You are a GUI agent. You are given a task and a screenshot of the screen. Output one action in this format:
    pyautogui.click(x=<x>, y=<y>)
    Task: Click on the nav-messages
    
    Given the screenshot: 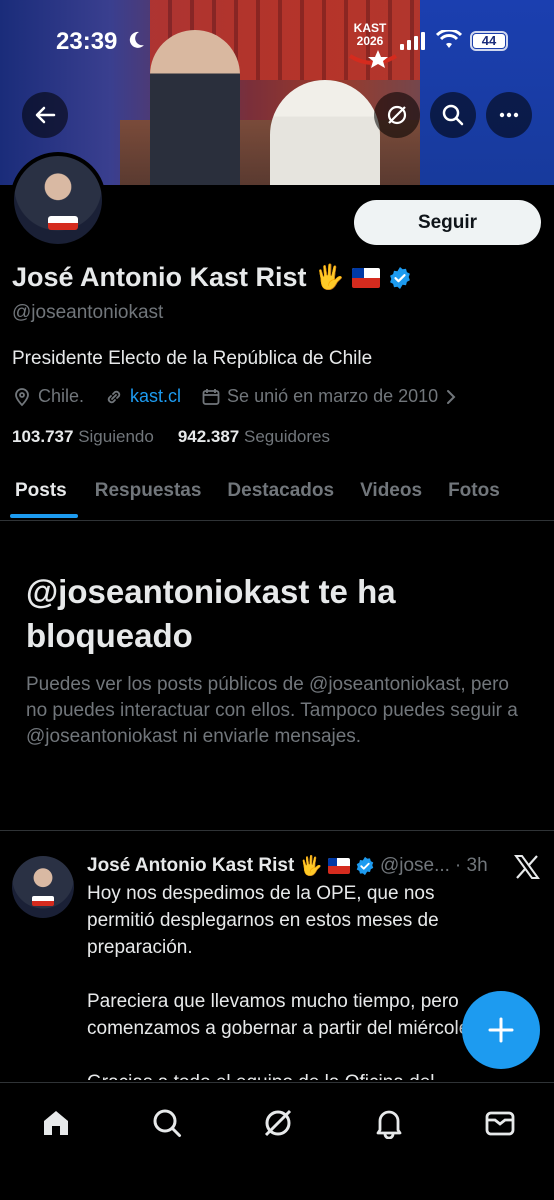 What is the action you would take?
    pyautogui.click(x=500, y=1123)
    